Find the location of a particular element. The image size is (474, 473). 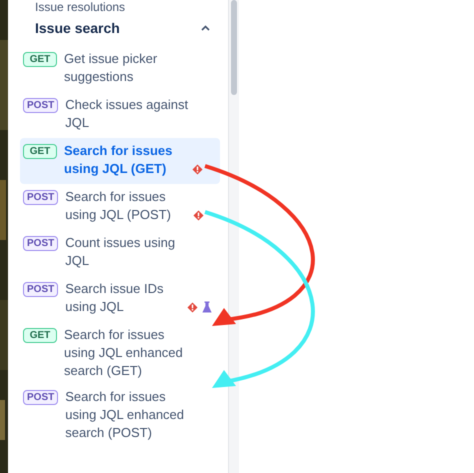

section-header: Issue search is located at coordinates (124, 30).